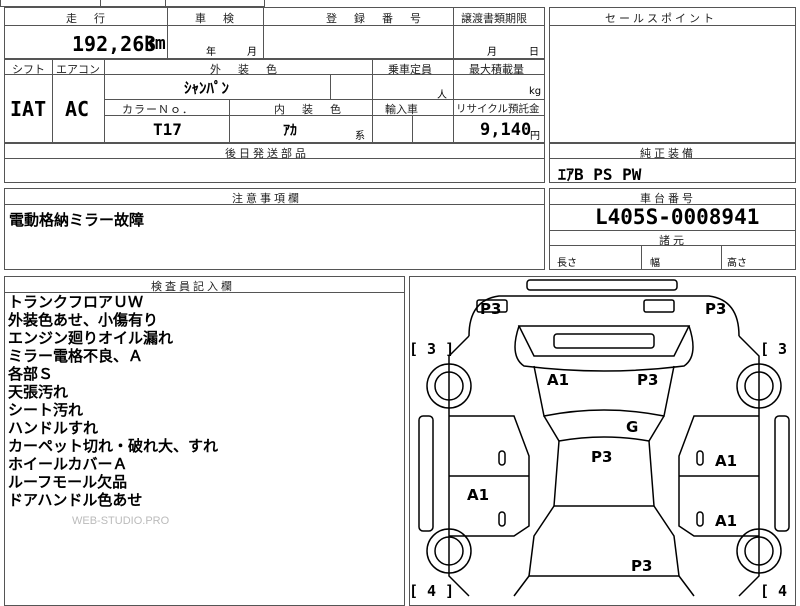 The image size is (800, 606). I want to click on deadline-month-label: 月, so click(492, 52).